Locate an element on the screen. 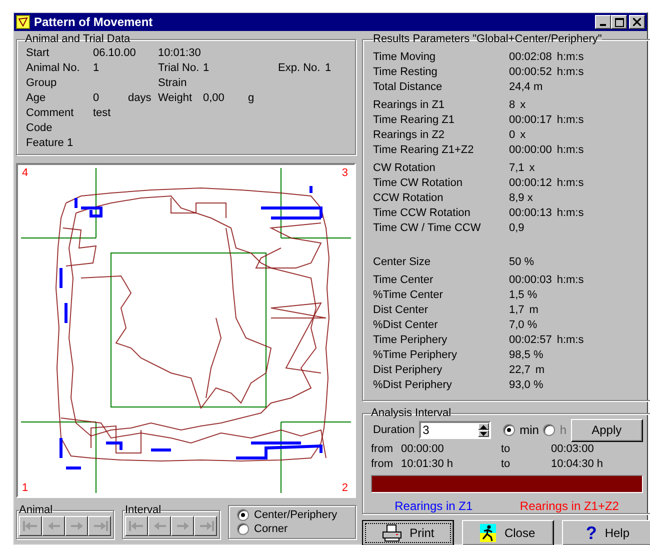 The width and height of the screenshot is (650, 545). result-label: Time CW / Time CCW is located at coordinates (427, 228).